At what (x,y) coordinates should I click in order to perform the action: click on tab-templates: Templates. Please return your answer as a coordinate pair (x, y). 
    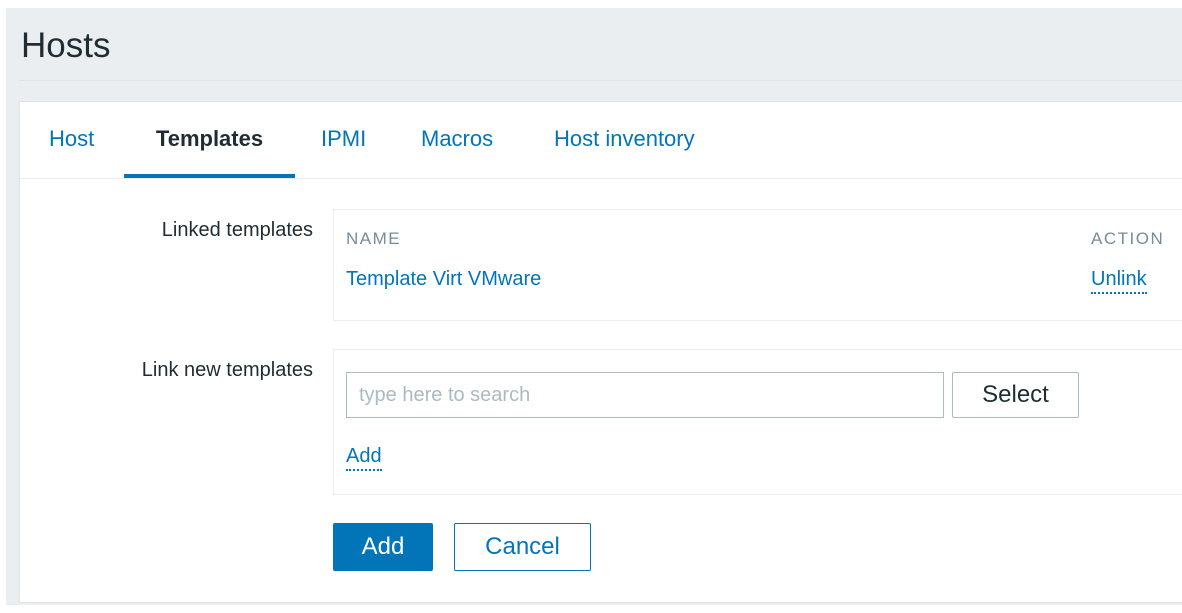
    Looking at the image, I should click on (209, 140).